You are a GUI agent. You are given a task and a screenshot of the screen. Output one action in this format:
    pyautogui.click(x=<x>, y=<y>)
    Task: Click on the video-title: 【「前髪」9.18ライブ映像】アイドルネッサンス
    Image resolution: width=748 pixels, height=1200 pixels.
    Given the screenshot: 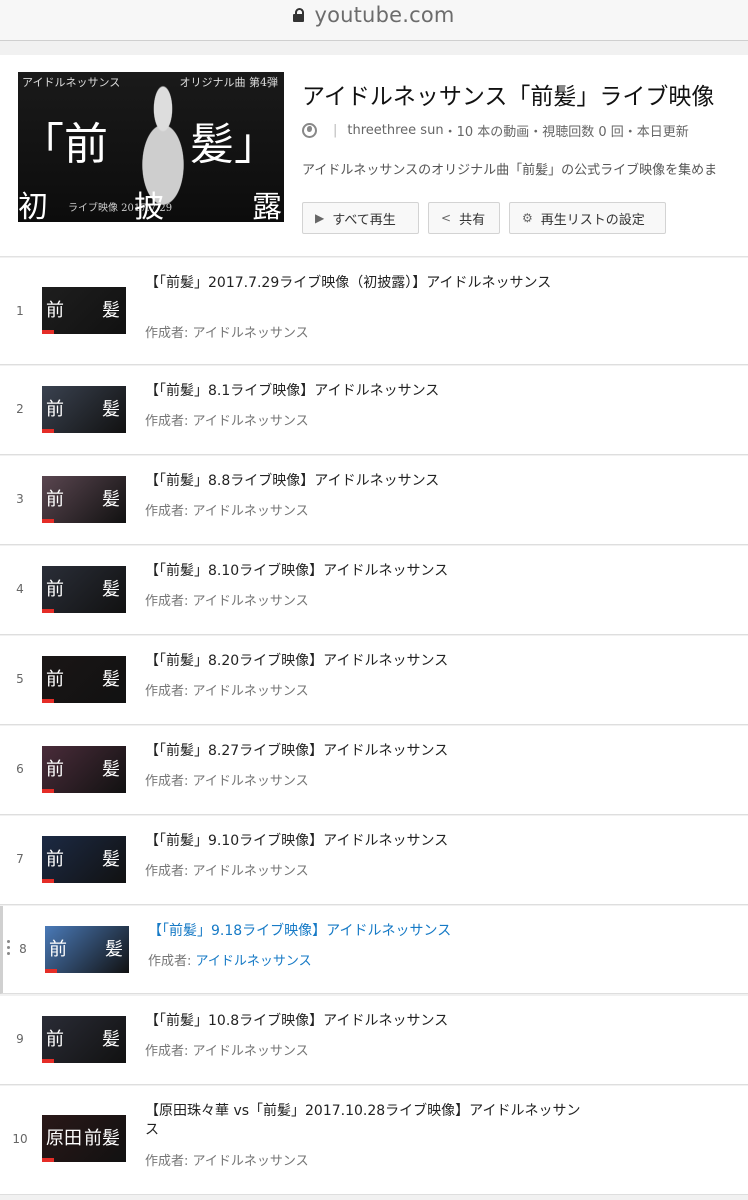 What is the action you would take?
    pyautogui.click(x=368, y=931)
    